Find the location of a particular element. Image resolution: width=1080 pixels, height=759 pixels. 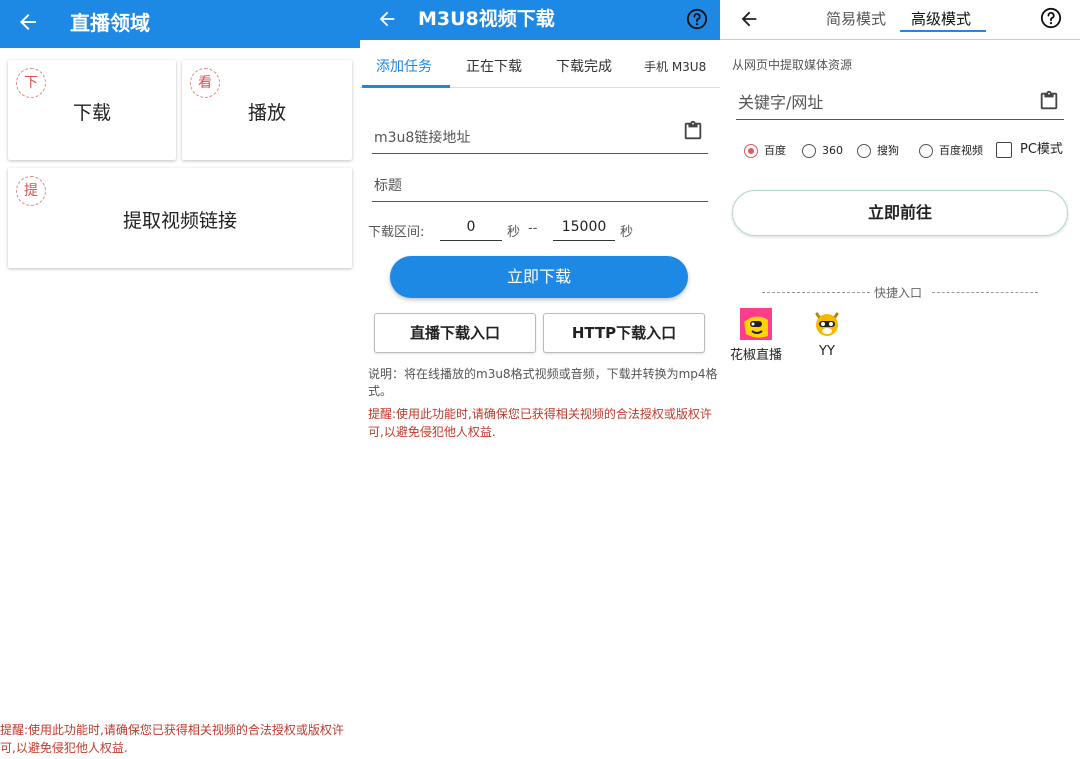

tab-add-task: 添加任务 is located at coordinates (404, 66).